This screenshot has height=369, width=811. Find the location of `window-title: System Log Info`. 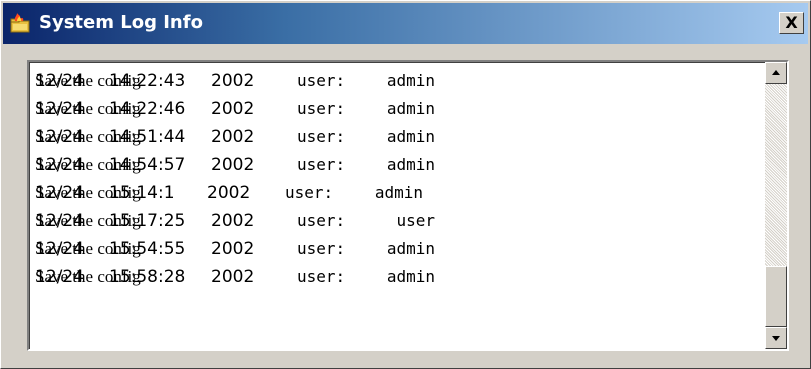

window-title: System Log Info is located at coordinates (121, 22).